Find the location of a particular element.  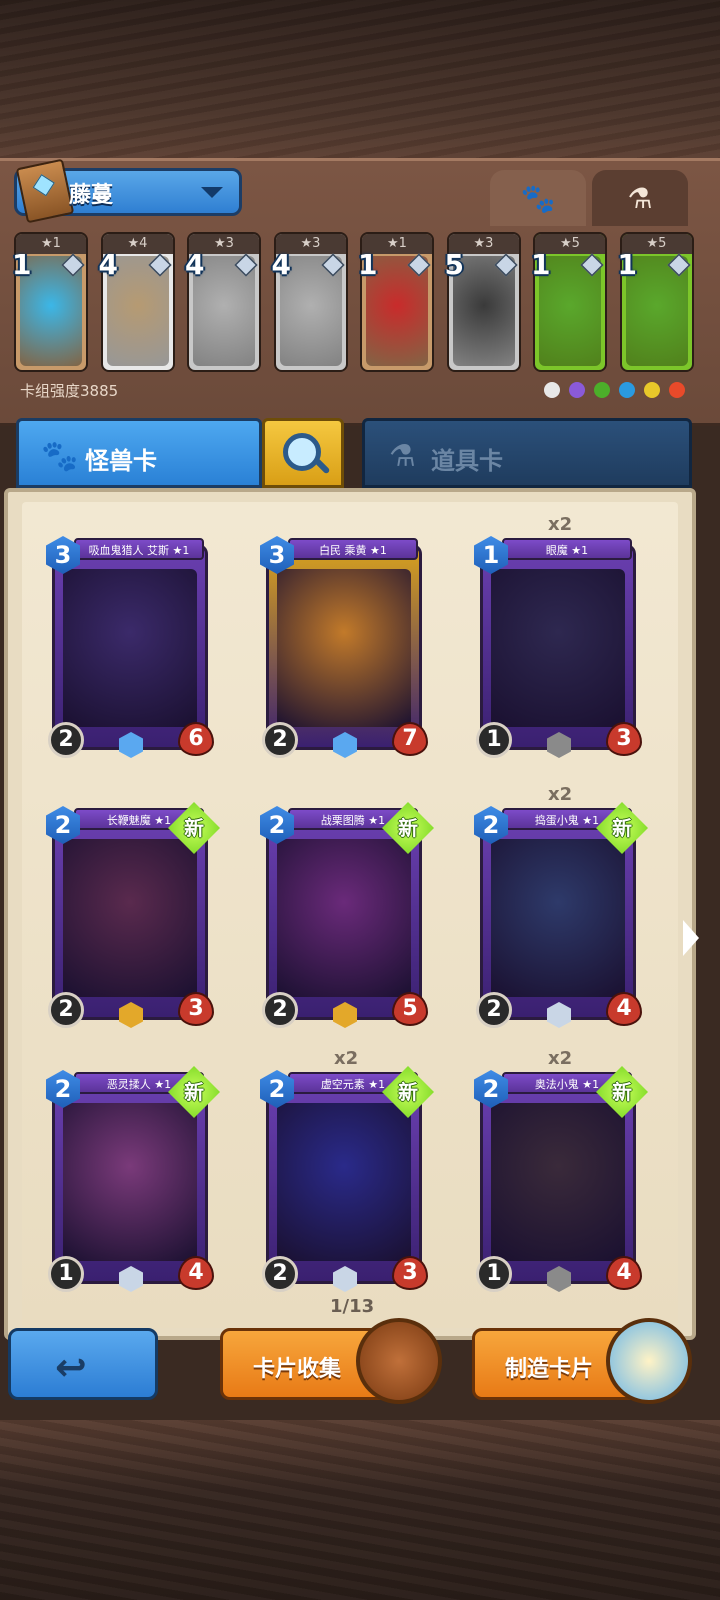

neutral-element-icon is located at coordinates (552, 390).